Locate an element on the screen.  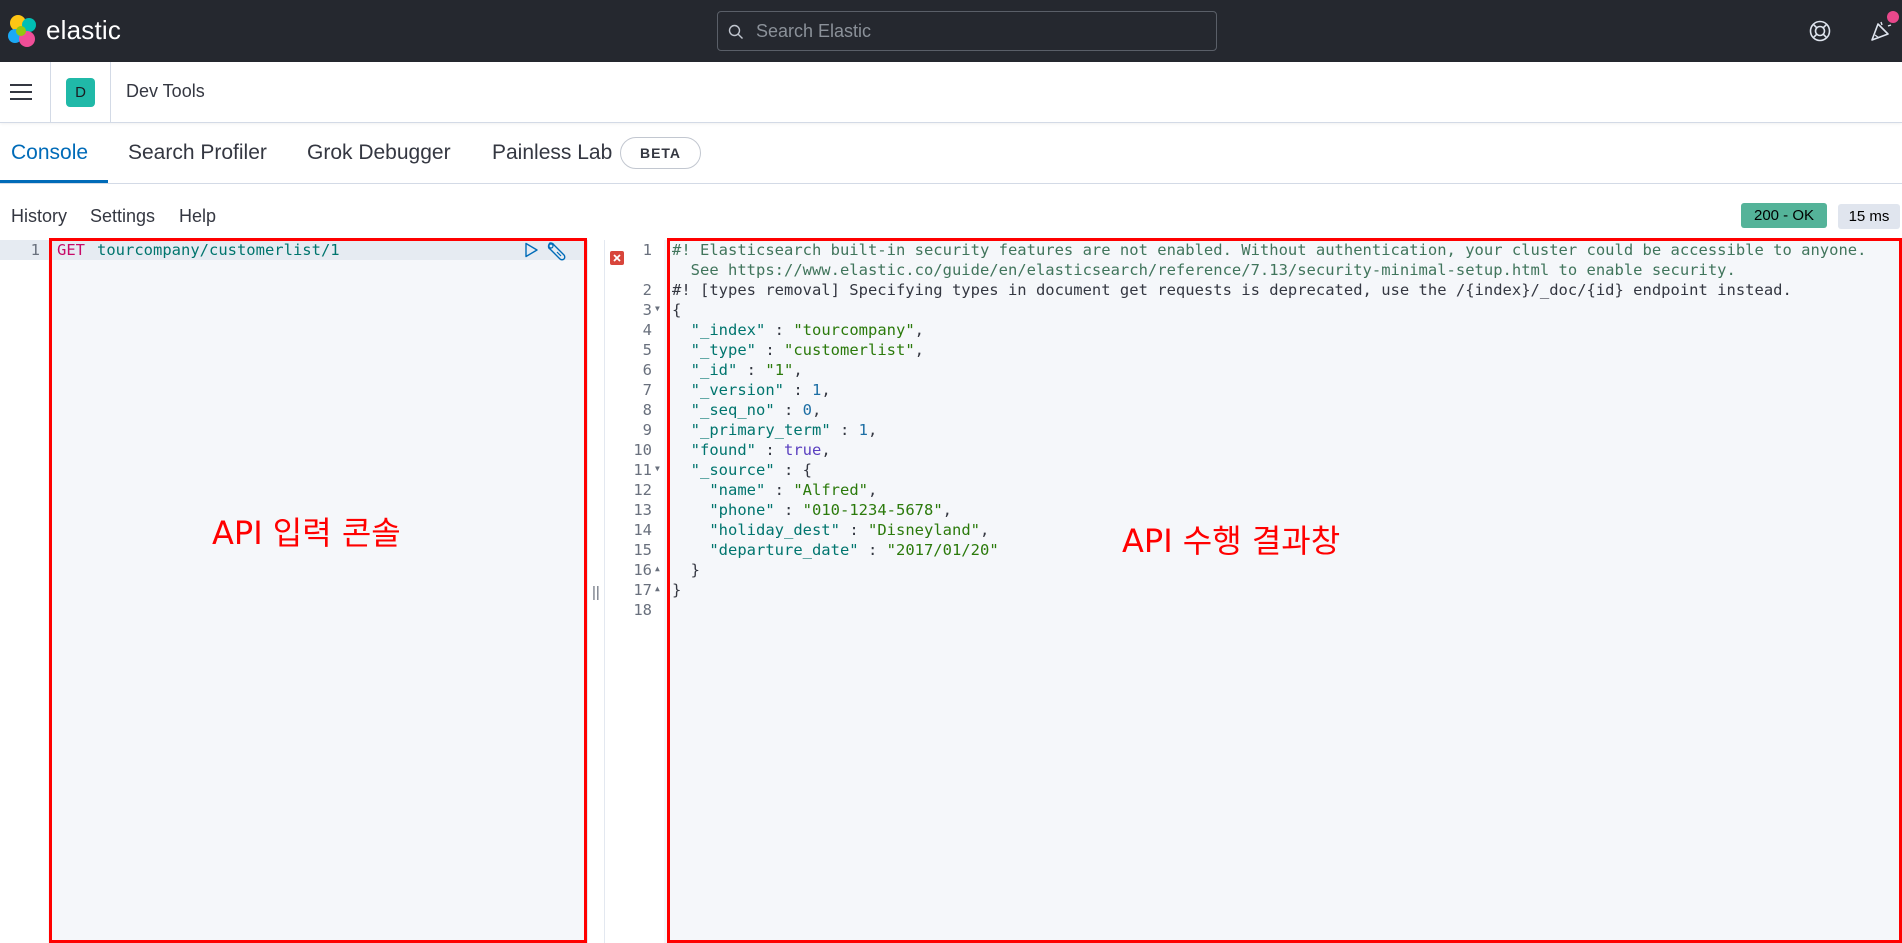
line-number: 13 is located at coordinates (642, 510).